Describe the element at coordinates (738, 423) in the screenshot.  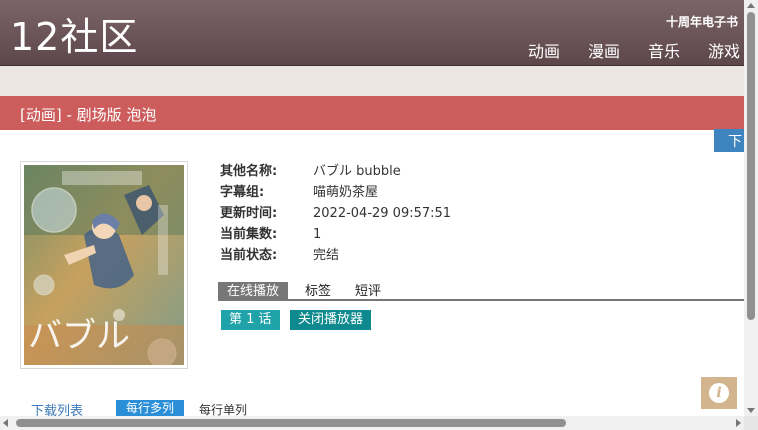
I see `scroll-right-arrow-icon` at that location.